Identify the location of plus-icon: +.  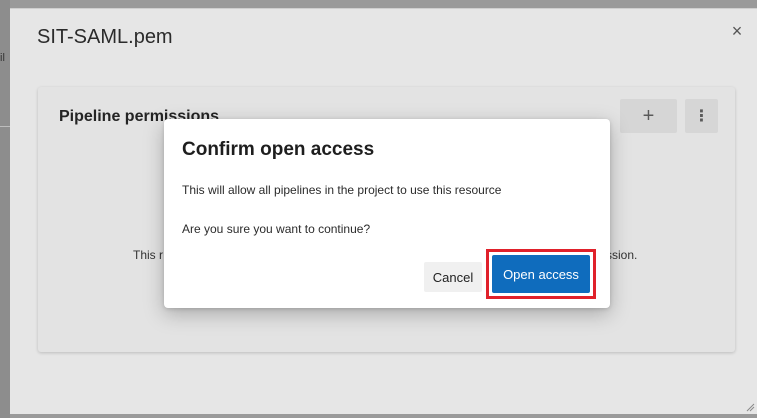
(648, 115).